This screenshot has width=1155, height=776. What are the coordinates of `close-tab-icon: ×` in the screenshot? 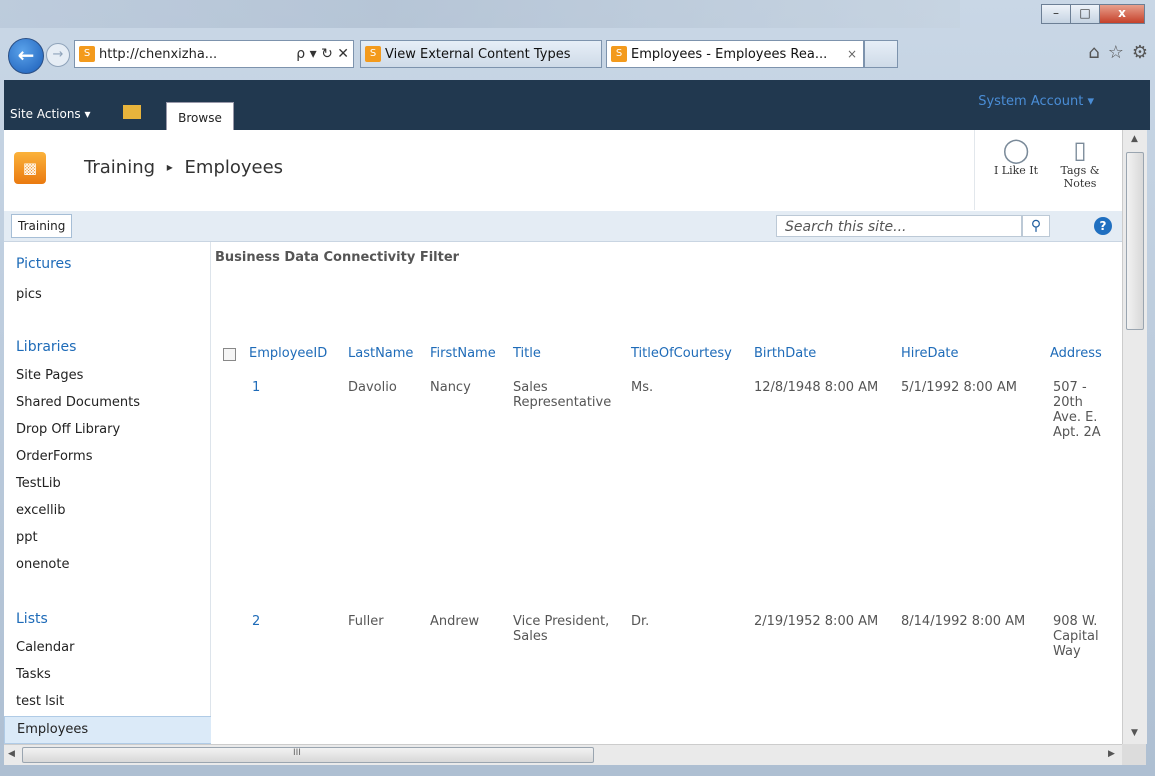 It's located at (852, 54).